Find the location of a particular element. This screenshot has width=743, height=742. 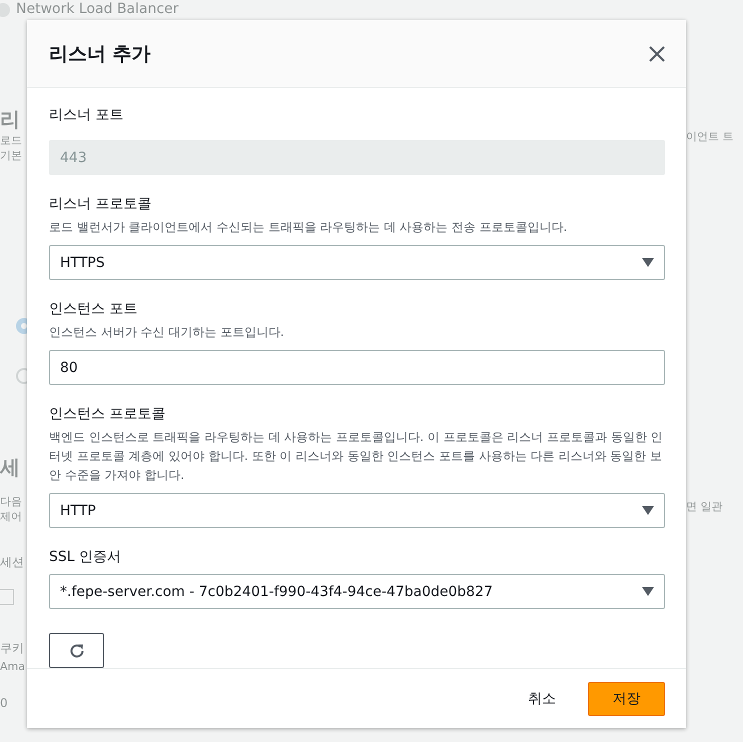

select-dropdown: HTTP is located at coordinates (357, 510).